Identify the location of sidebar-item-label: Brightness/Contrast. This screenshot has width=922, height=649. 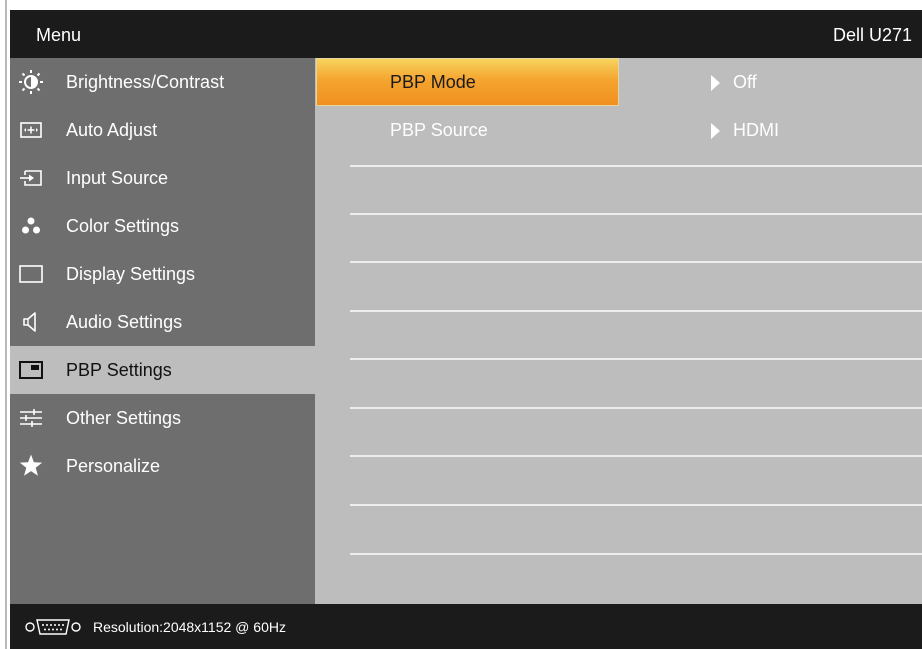
(145, 81).